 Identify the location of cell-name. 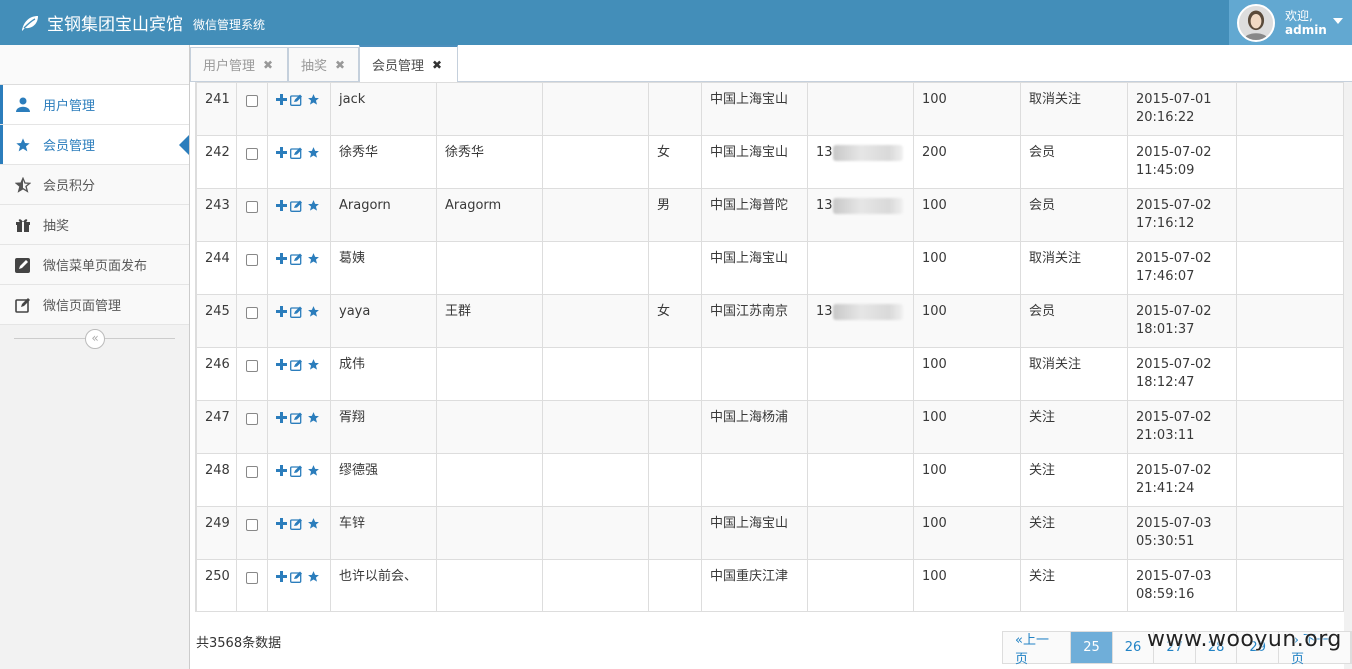
(489, 480).